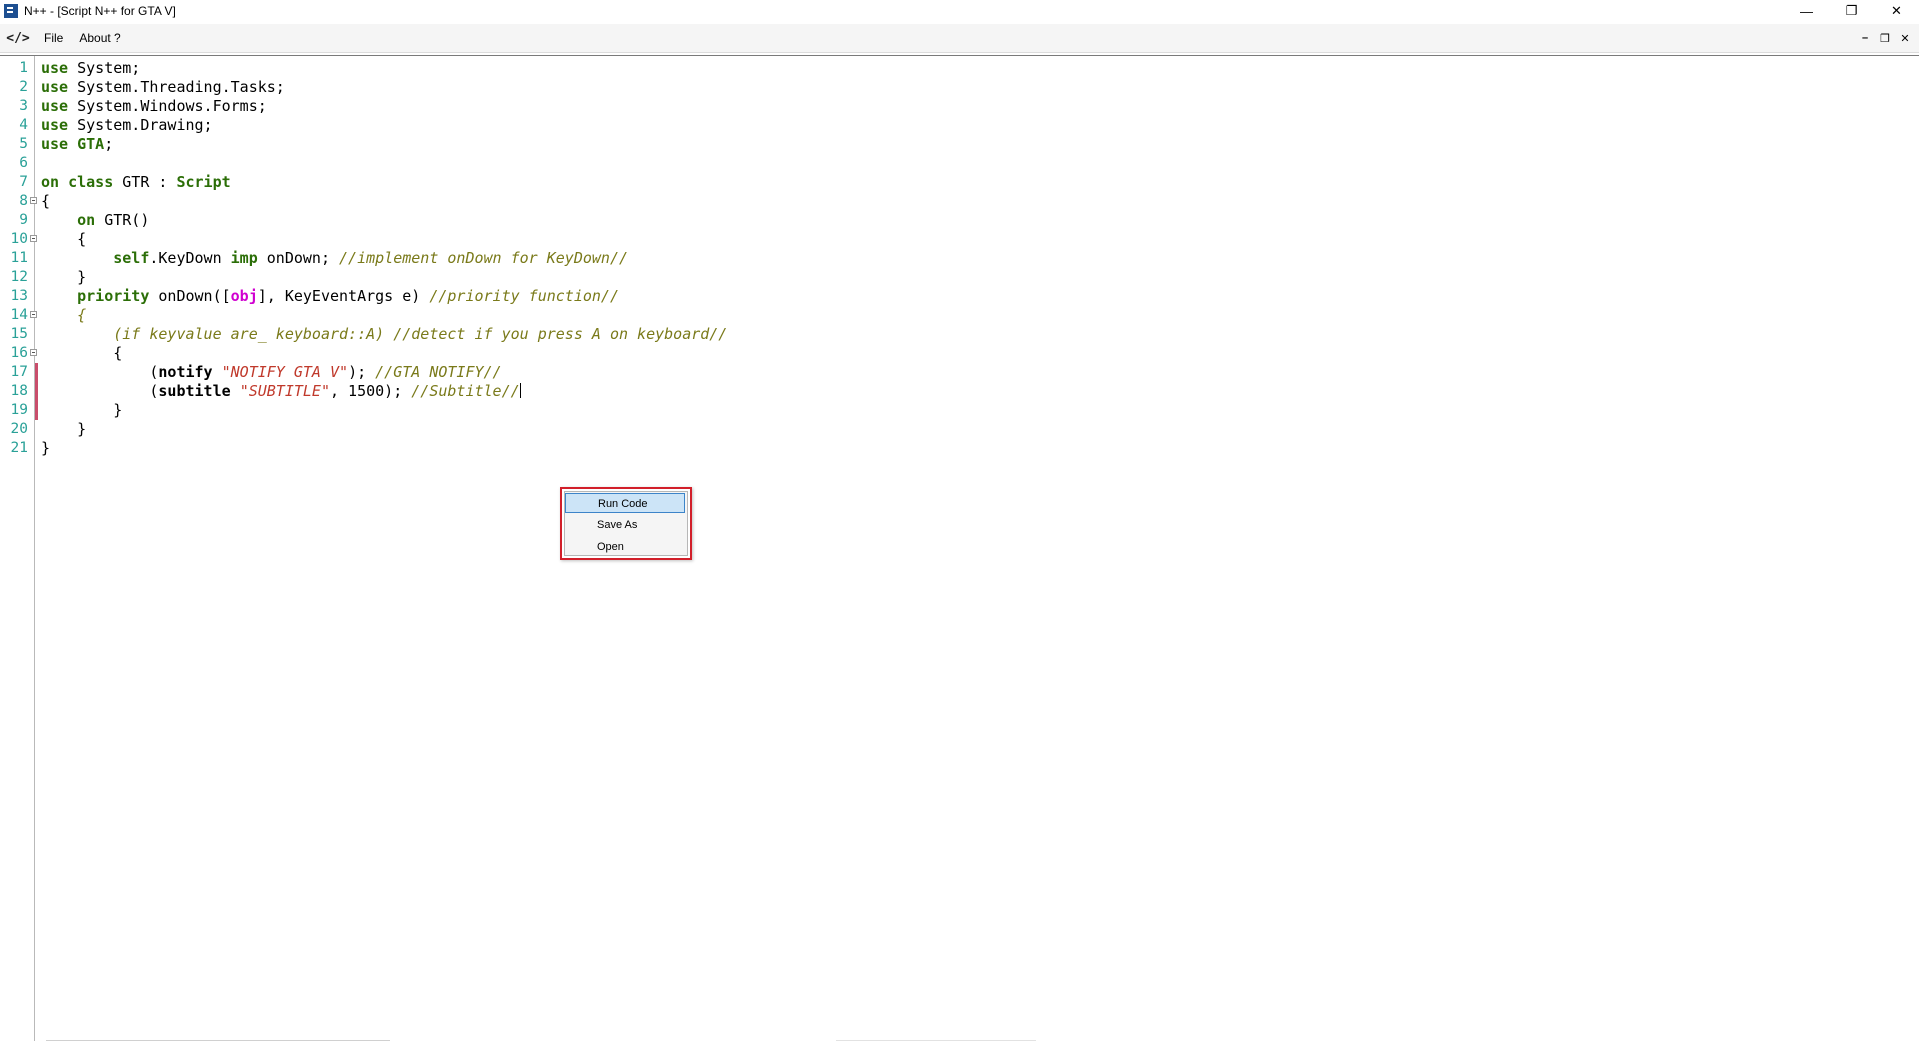 The image size is (1919, 1041). Describe the element at coordinates (19, 429) in the screenshot. I see `line-number: 20` at that location.